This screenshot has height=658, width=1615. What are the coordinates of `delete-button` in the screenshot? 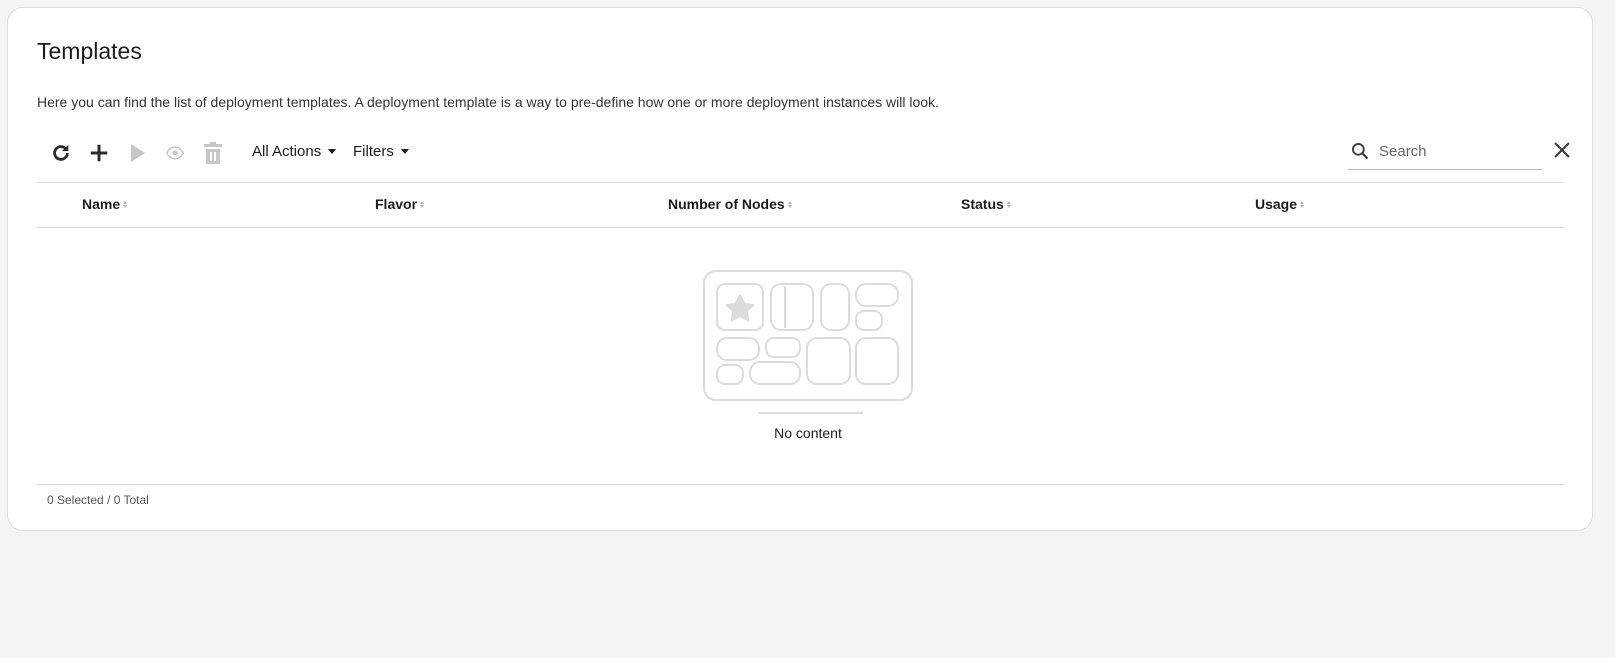 It's located at (213, 153).